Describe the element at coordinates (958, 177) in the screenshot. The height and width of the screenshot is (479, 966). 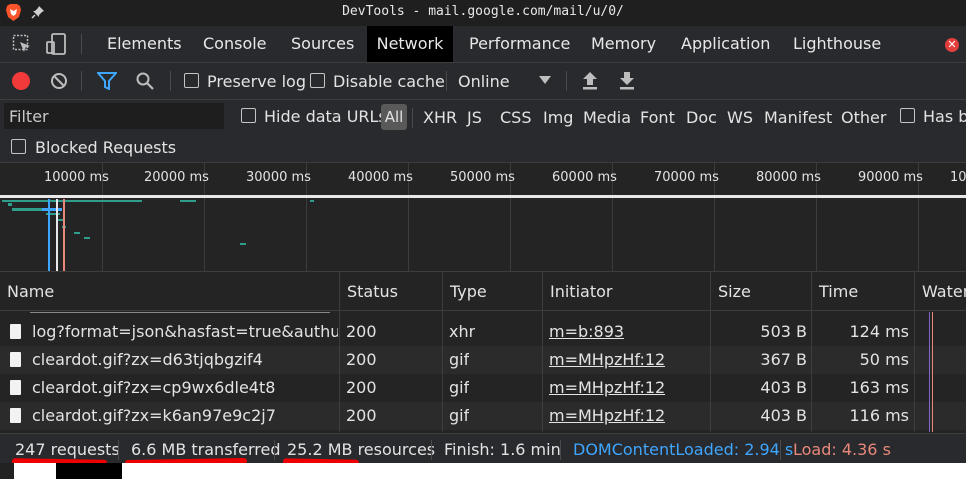
I see `overview-tick-label: 10` at that location.